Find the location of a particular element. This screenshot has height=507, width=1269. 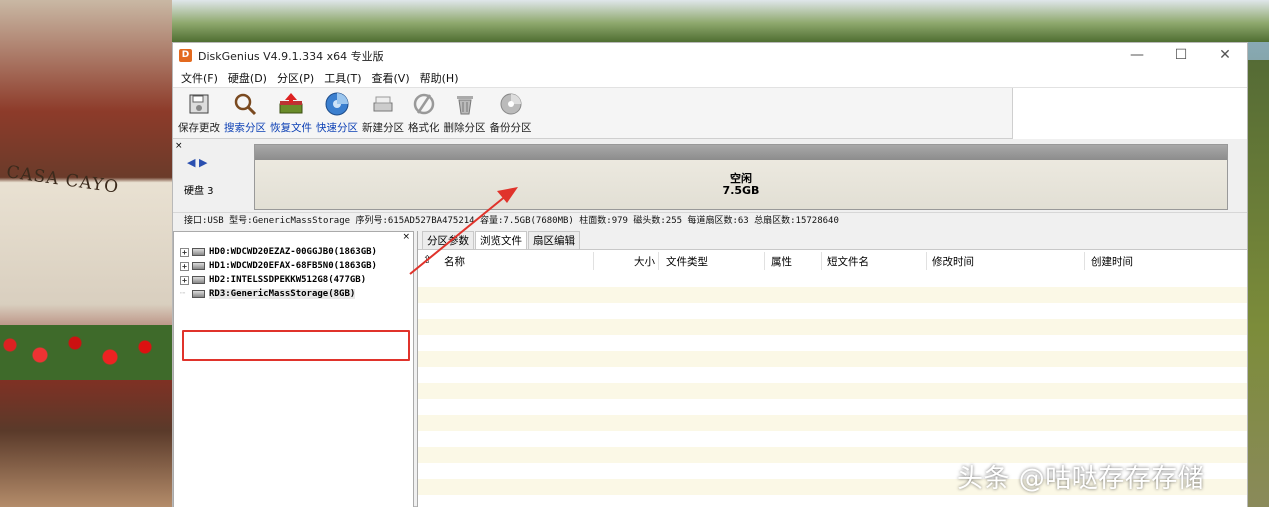

minimize-button: — is located at coordinates (1137, 55).